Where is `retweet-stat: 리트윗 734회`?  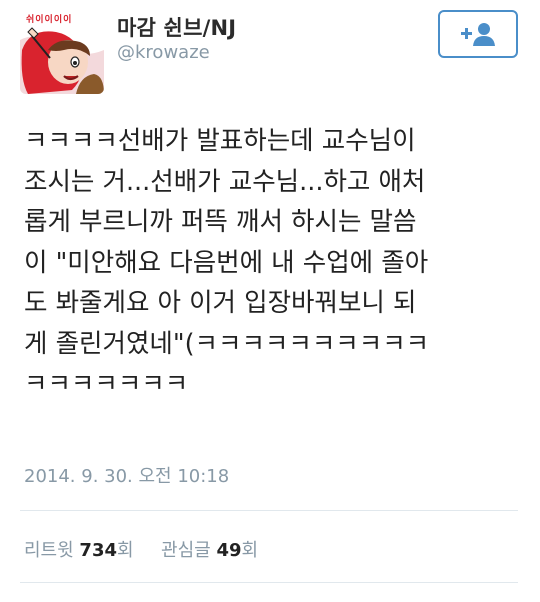 retweet-stat: 리트윗 734회 is located at coordinates (81, 550).